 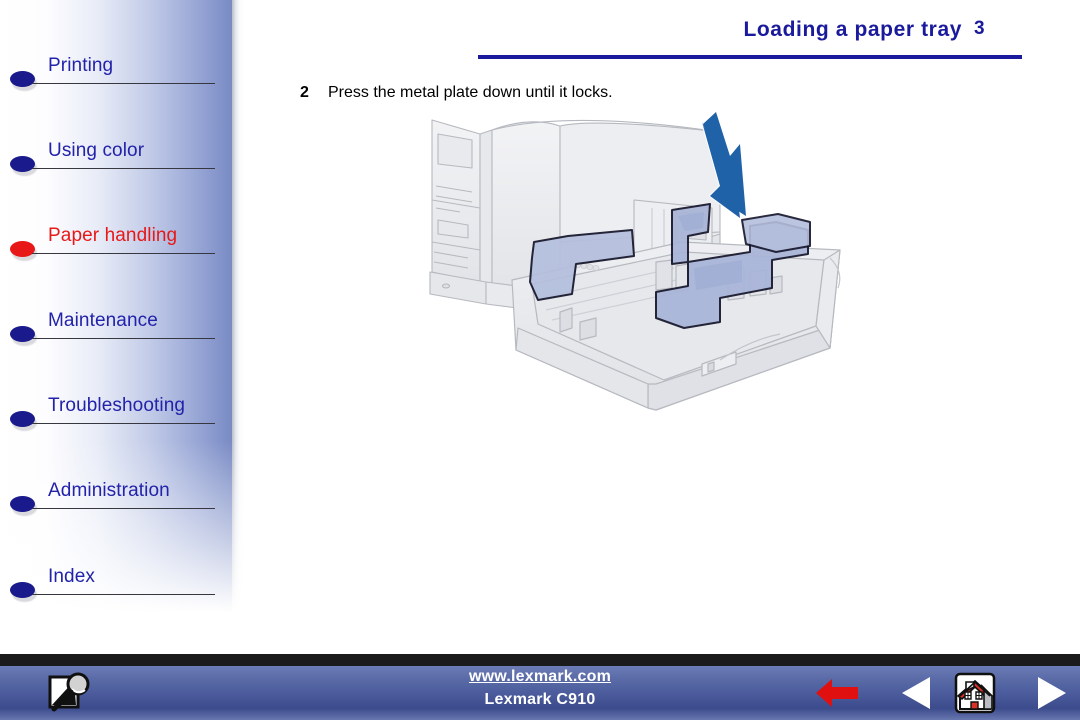 I want to click on sidebar-item-administration: Administration, so click(x=117, y=501).